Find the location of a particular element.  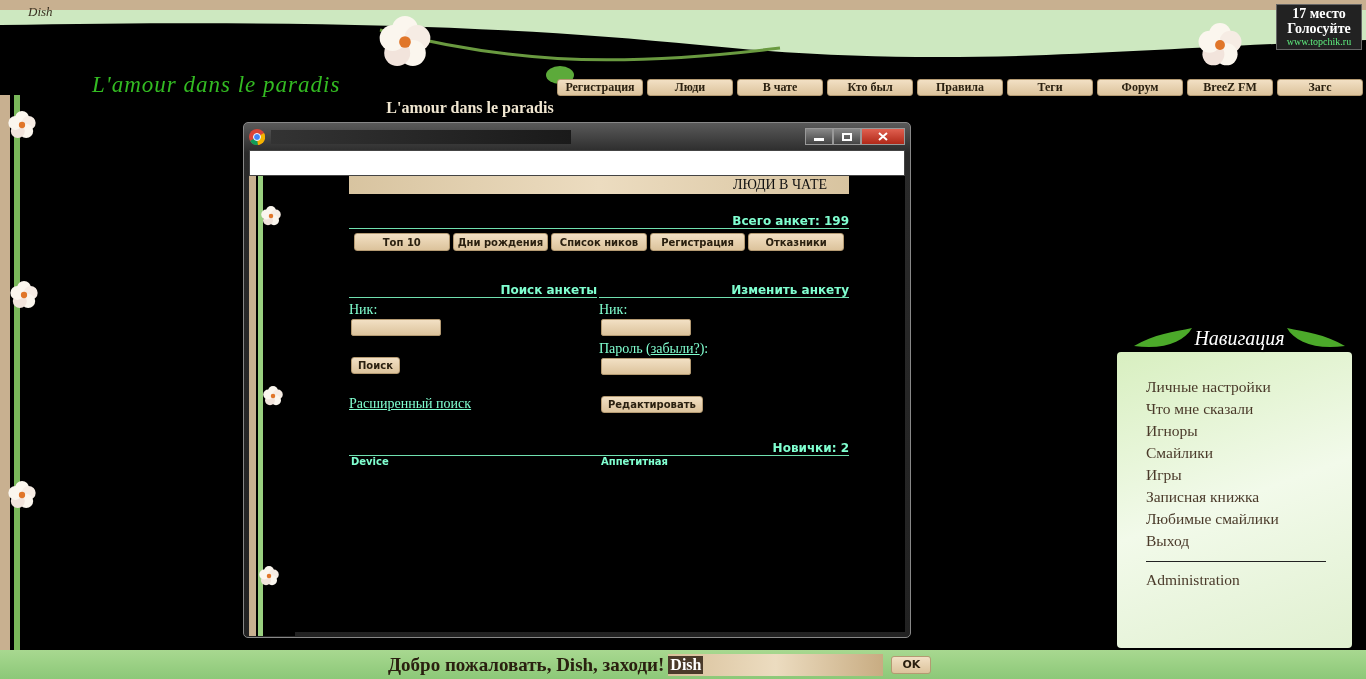

section-heading: ЛЮДИ В ЧАТЕ is located at coordinates (599, 185).